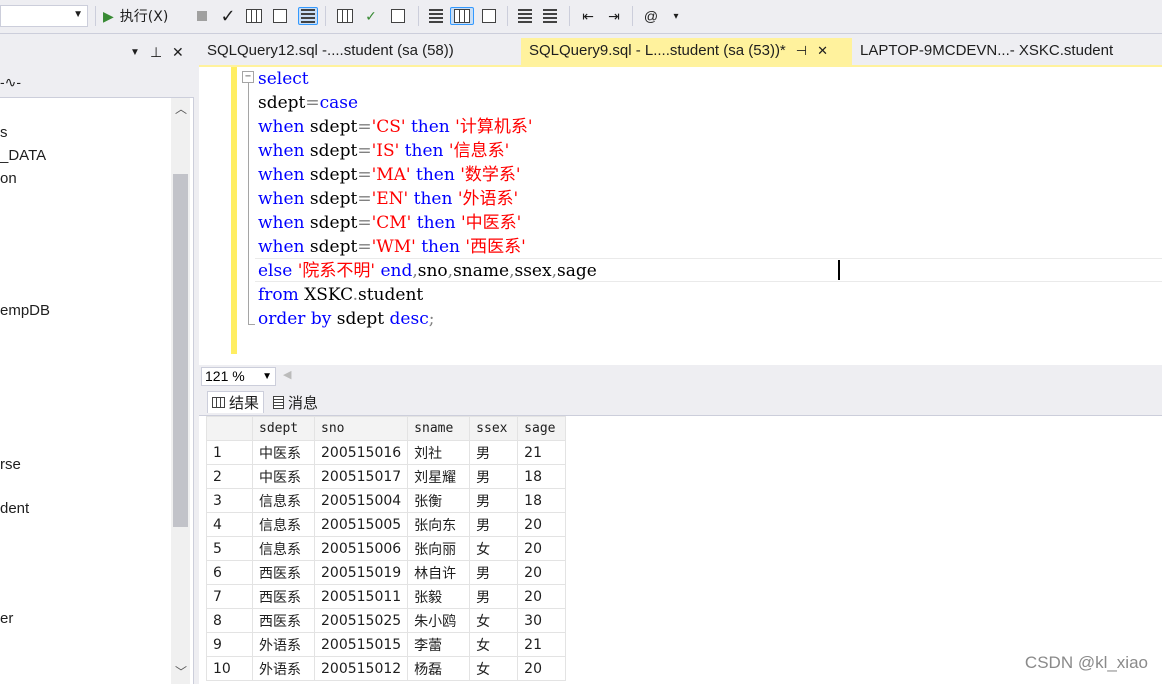 The height and width of the screenshot is (684, 1162). I want to click on row-number: 2, so click(229, 476).